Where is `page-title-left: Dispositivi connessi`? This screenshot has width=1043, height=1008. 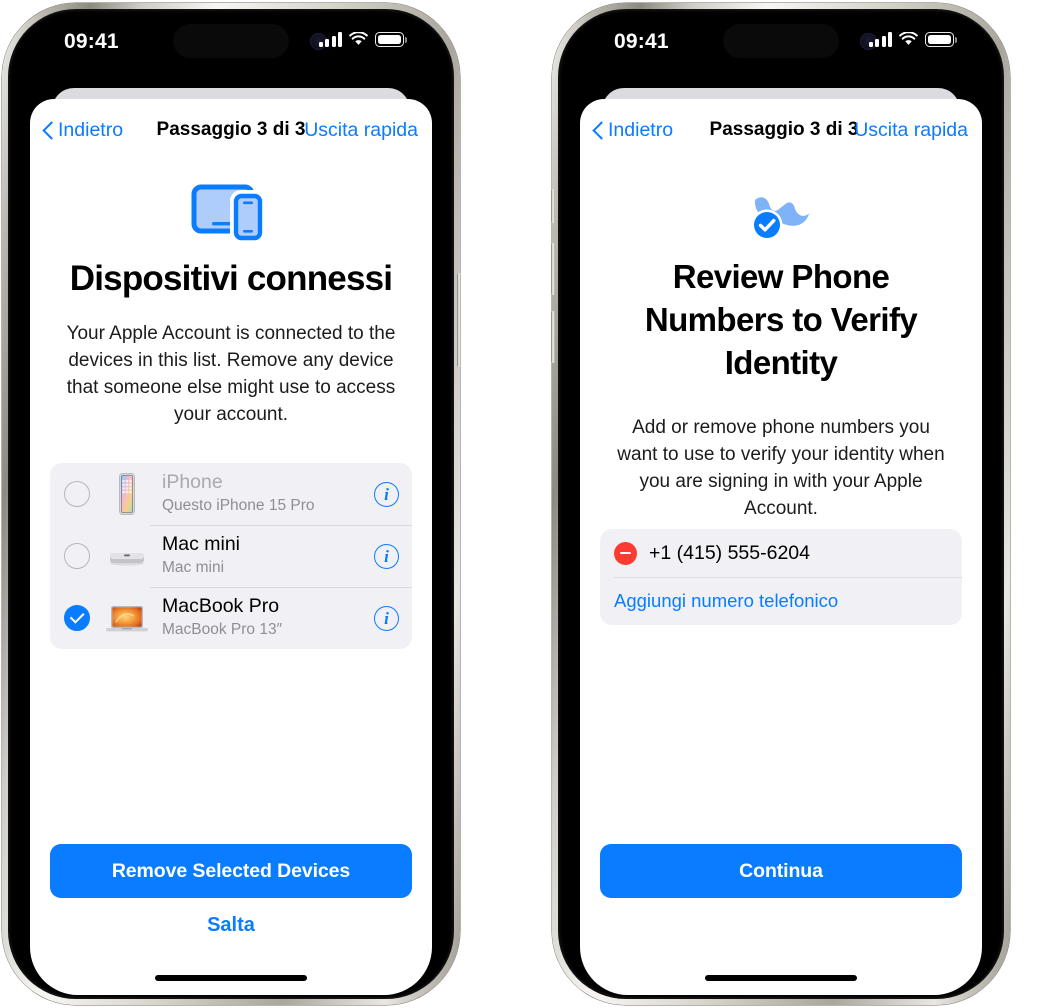
page-title-left: Dispositivi connessi is located at coordinates (231, 278).